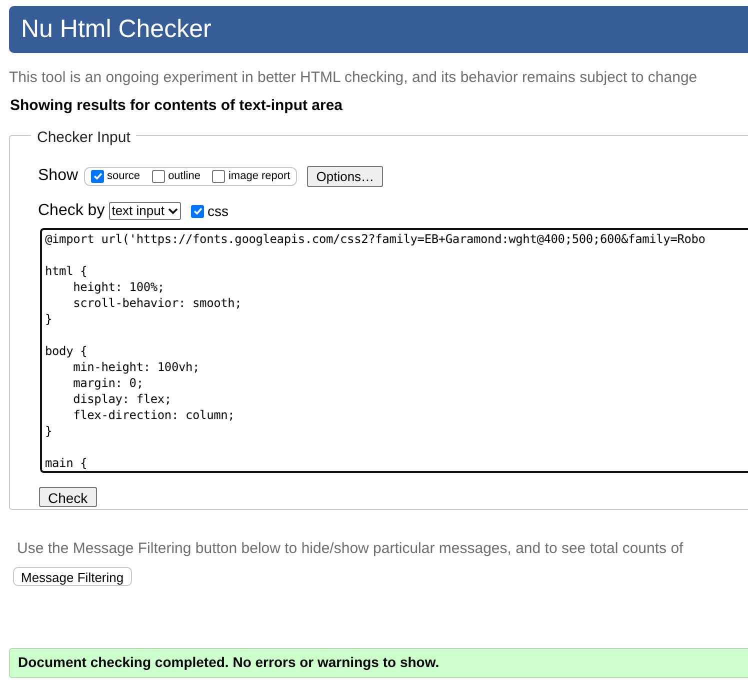 The image size is (748, 682). Describe the element at coordinates (122, 399) in the screenshot. I see `code-line: display: flex;` at that location.